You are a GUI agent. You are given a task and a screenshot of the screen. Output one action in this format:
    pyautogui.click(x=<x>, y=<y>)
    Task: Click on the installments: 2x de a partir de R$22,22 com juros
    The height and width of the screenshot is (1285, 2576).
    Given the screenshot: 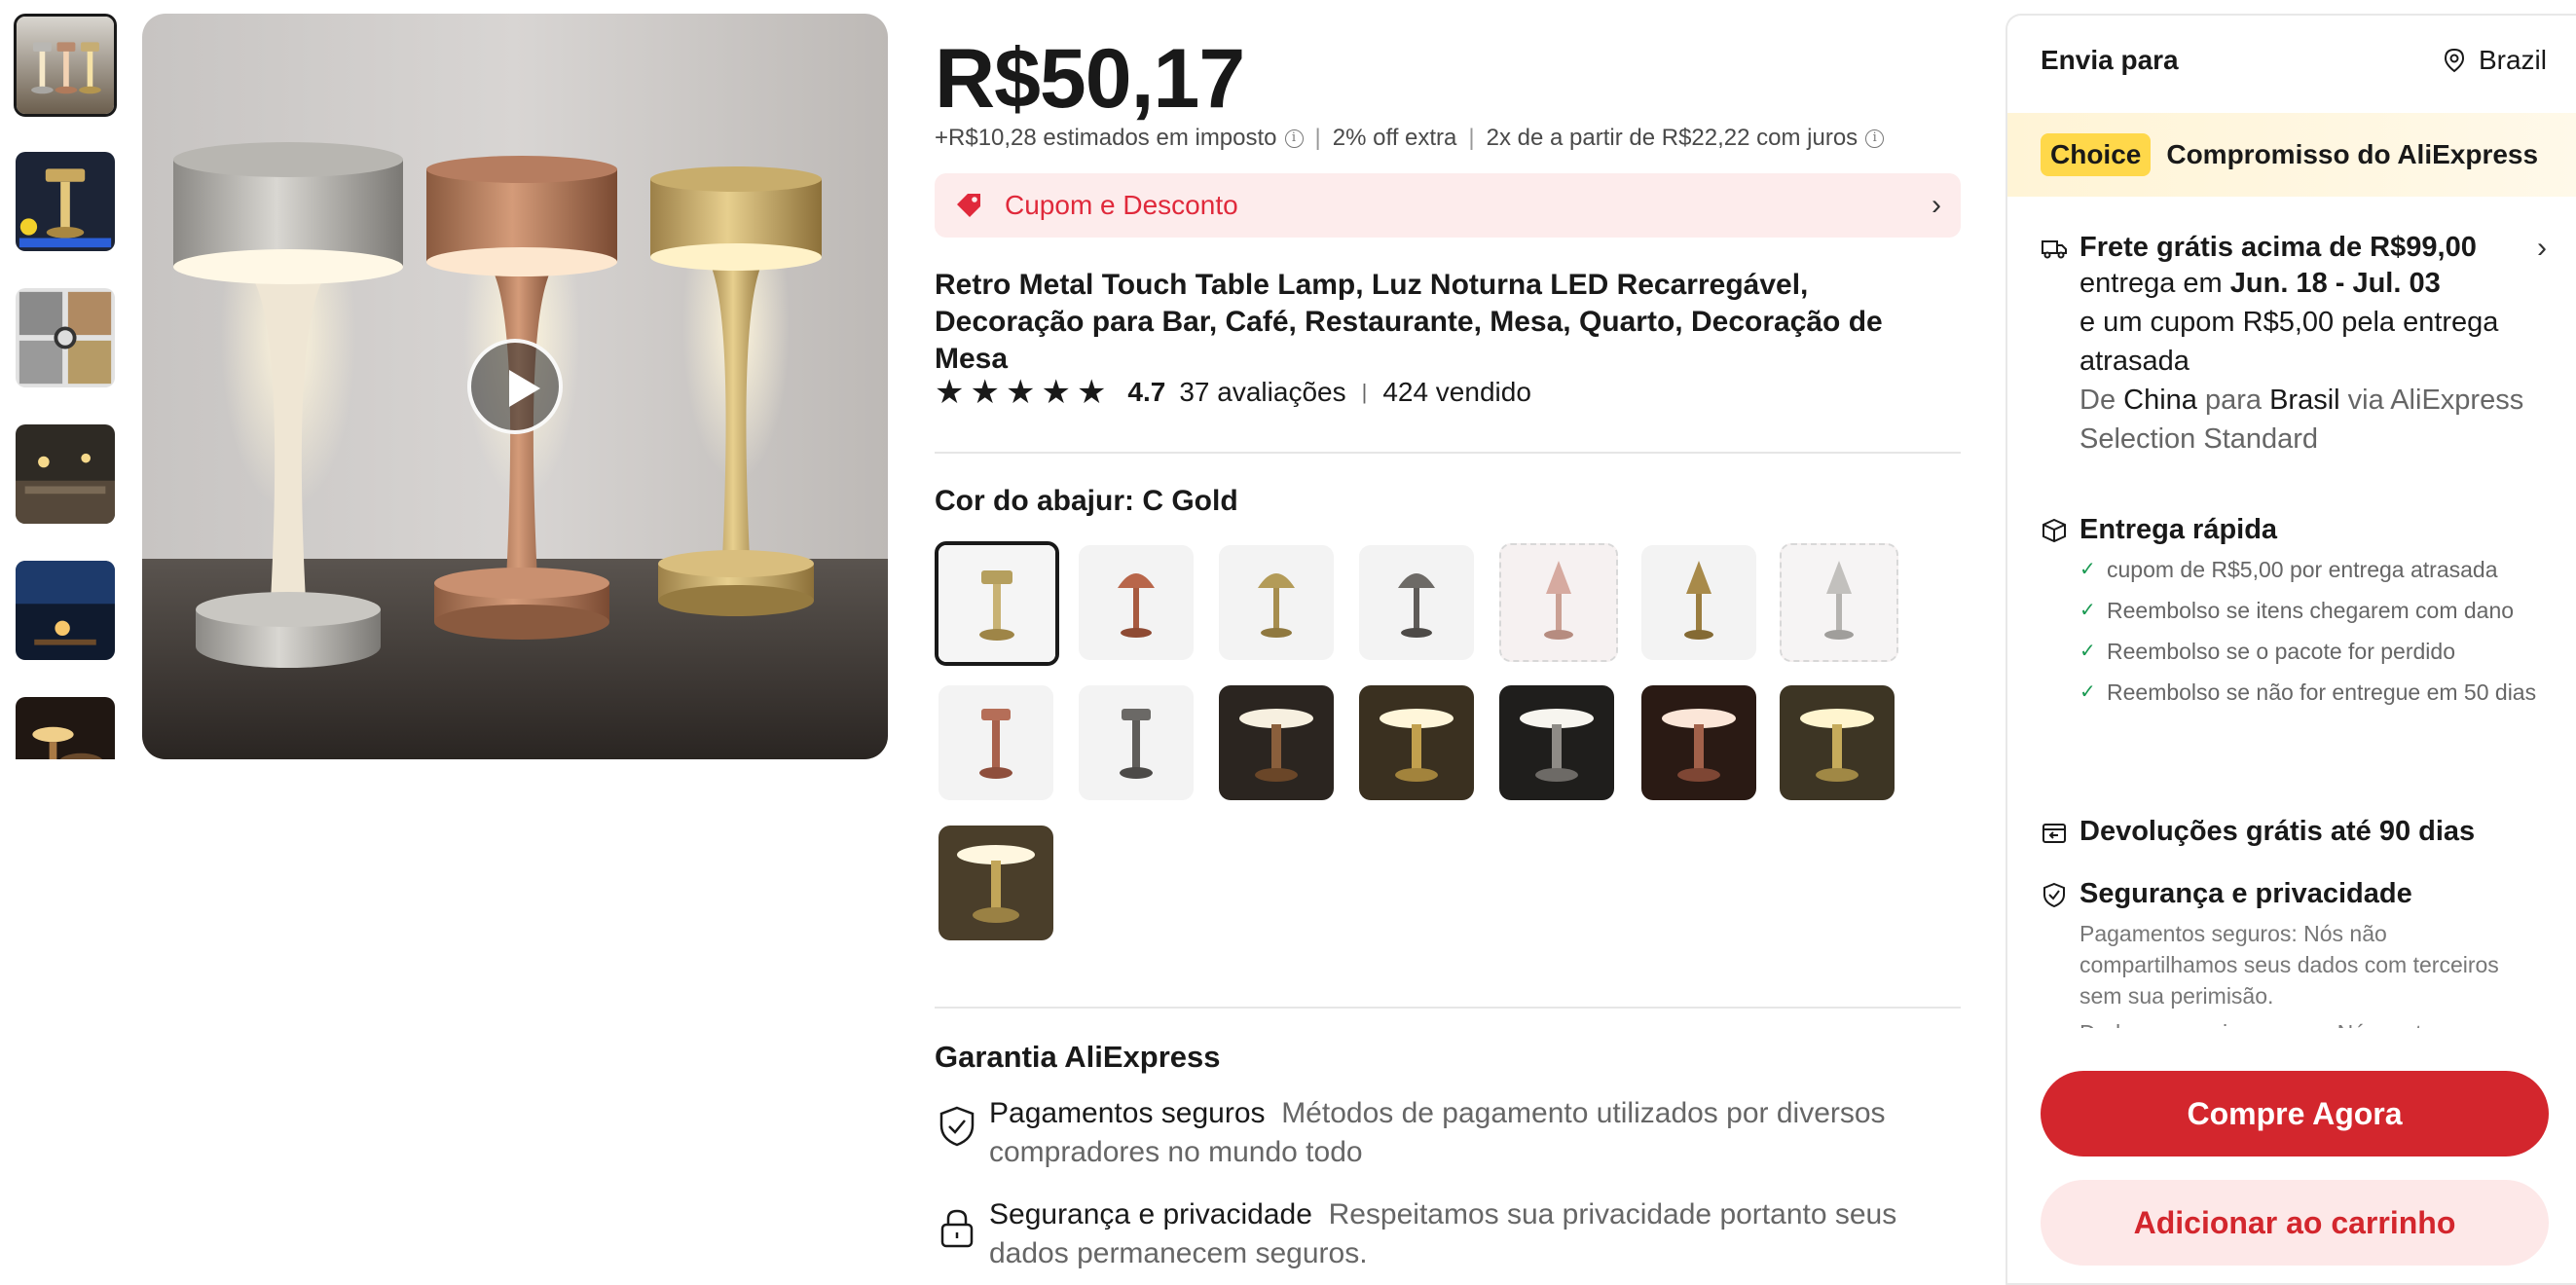 What is the action you would take?
    pyautogui.click(x=1672, y=138)
    